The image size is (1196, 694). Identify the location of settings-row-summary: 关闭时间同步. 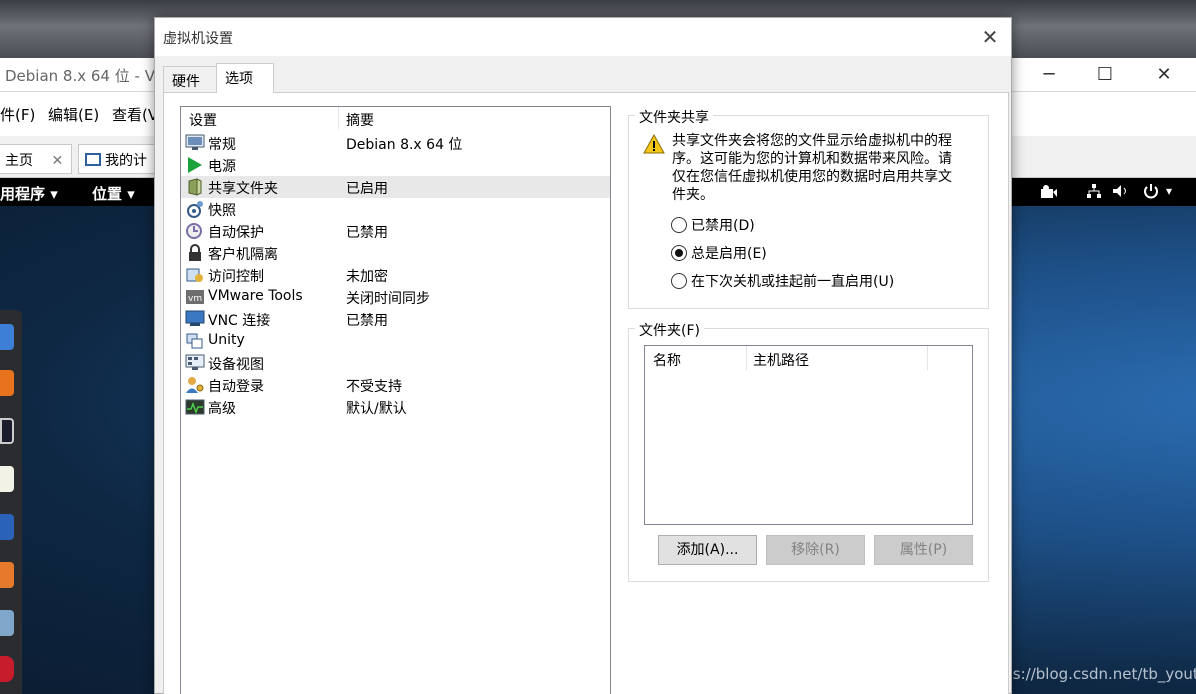
(388, 299).